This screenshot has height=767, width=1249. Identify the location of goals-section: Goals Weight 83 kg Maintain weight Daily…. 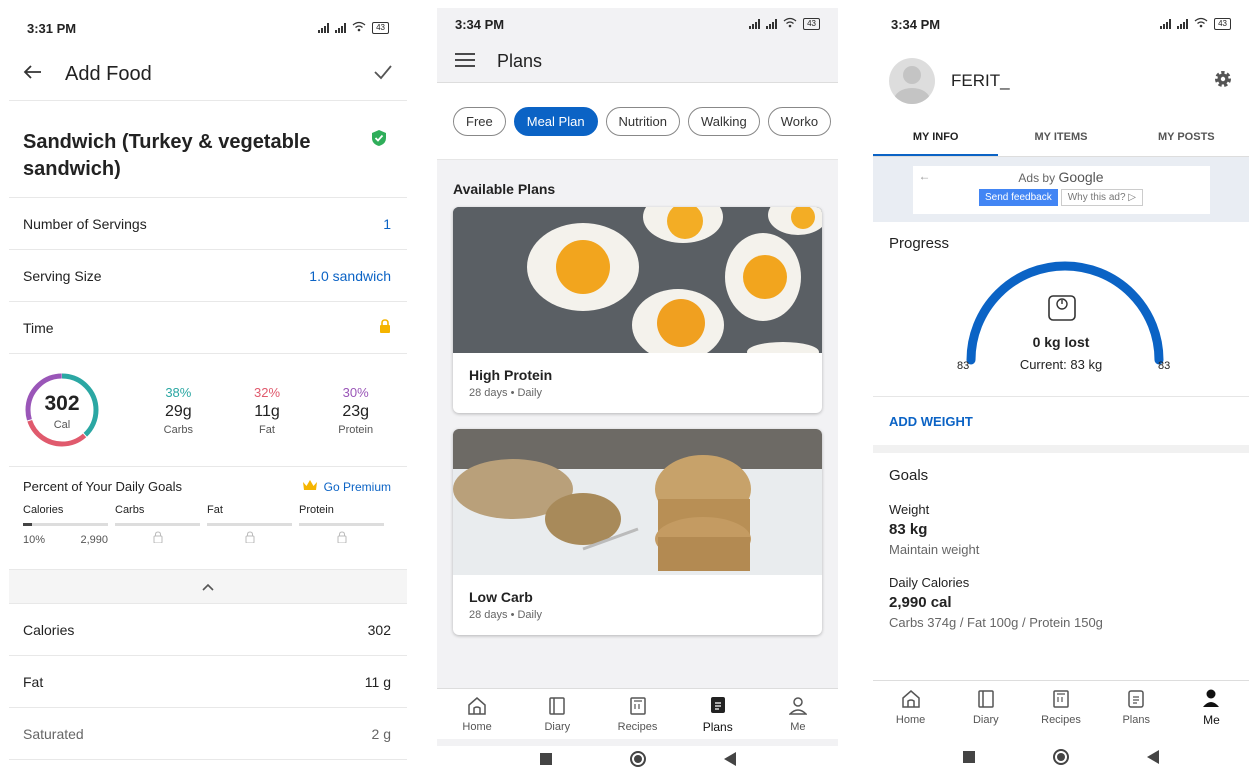
(1061, 541).